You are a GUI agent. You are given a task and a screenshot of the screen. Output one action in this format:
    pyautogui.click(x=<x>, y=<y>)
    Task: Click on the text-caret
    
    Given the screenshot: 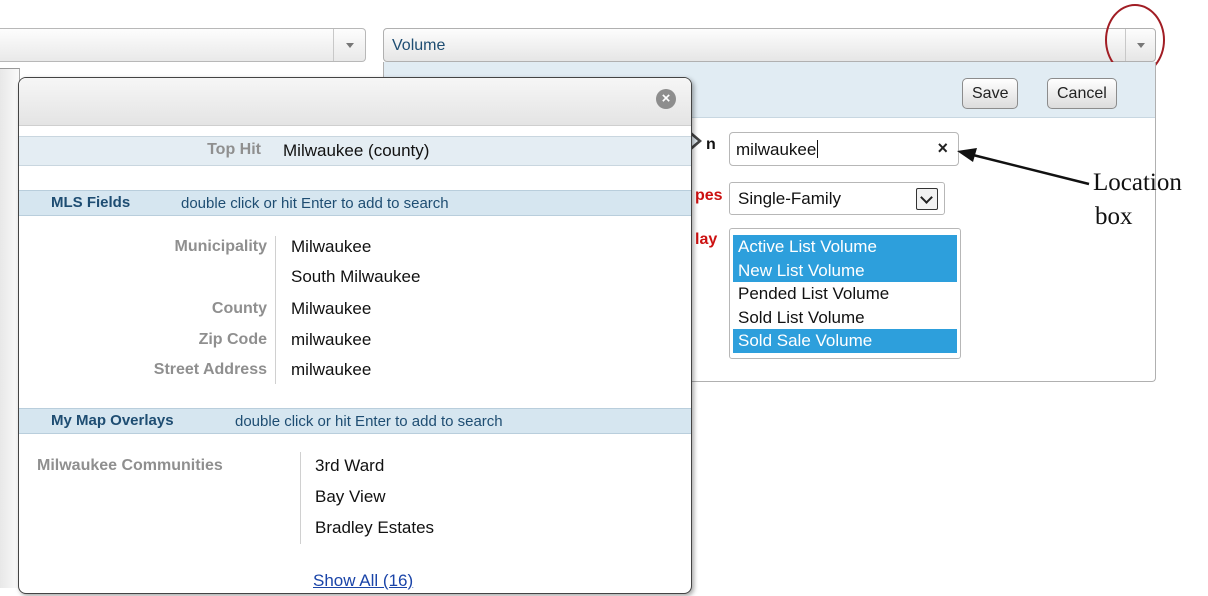 What is the action you would take?
    pyautogui.click(x=818, y=149)
    